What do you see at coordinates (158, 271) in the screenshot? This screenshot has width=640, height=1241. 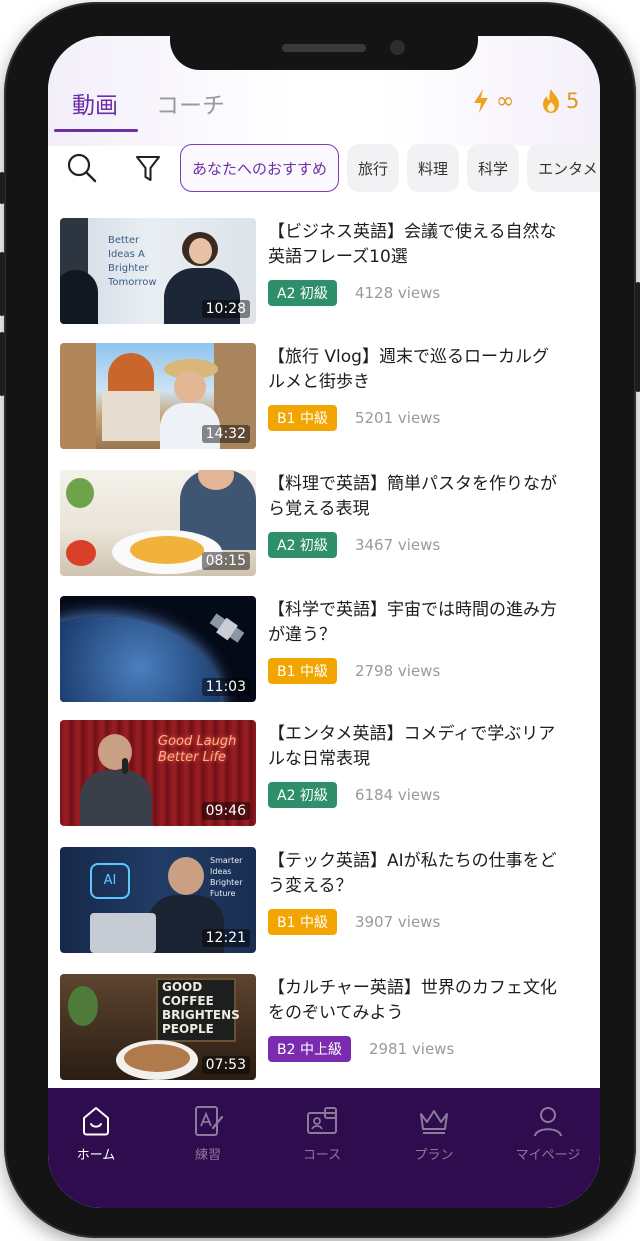 I see `video-thumbnail: Better Ideas A Brighter Tomorrow 10:28` at bounding box center [158, 271].